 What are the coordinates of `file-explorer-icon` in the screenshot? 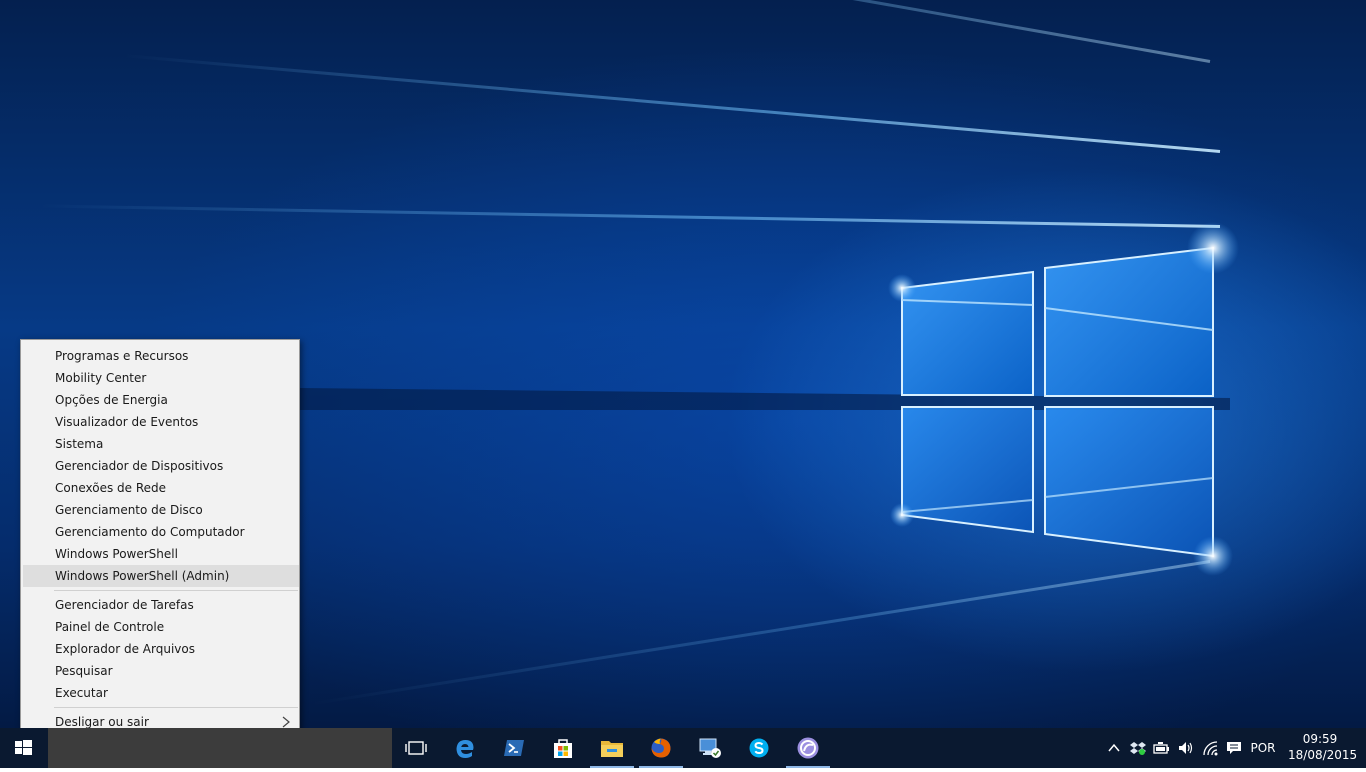 It's located at (612, 748).